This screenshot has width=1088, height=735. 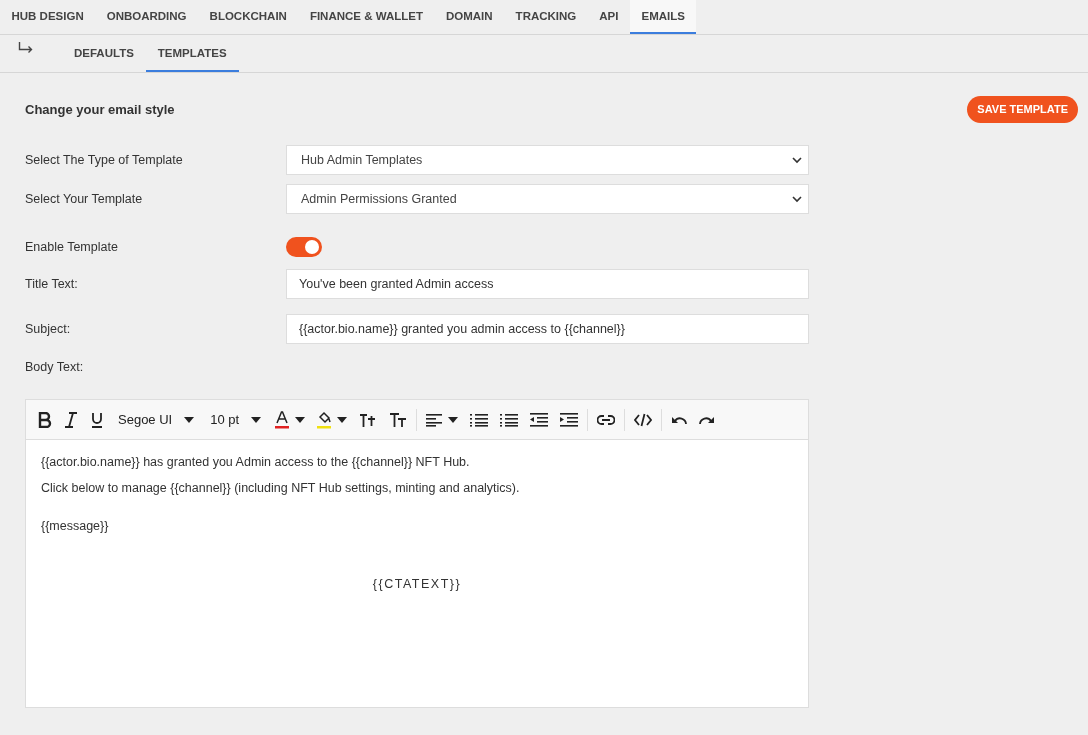 I want to click on field-label: Body Text:, so click(x=55, y=367).